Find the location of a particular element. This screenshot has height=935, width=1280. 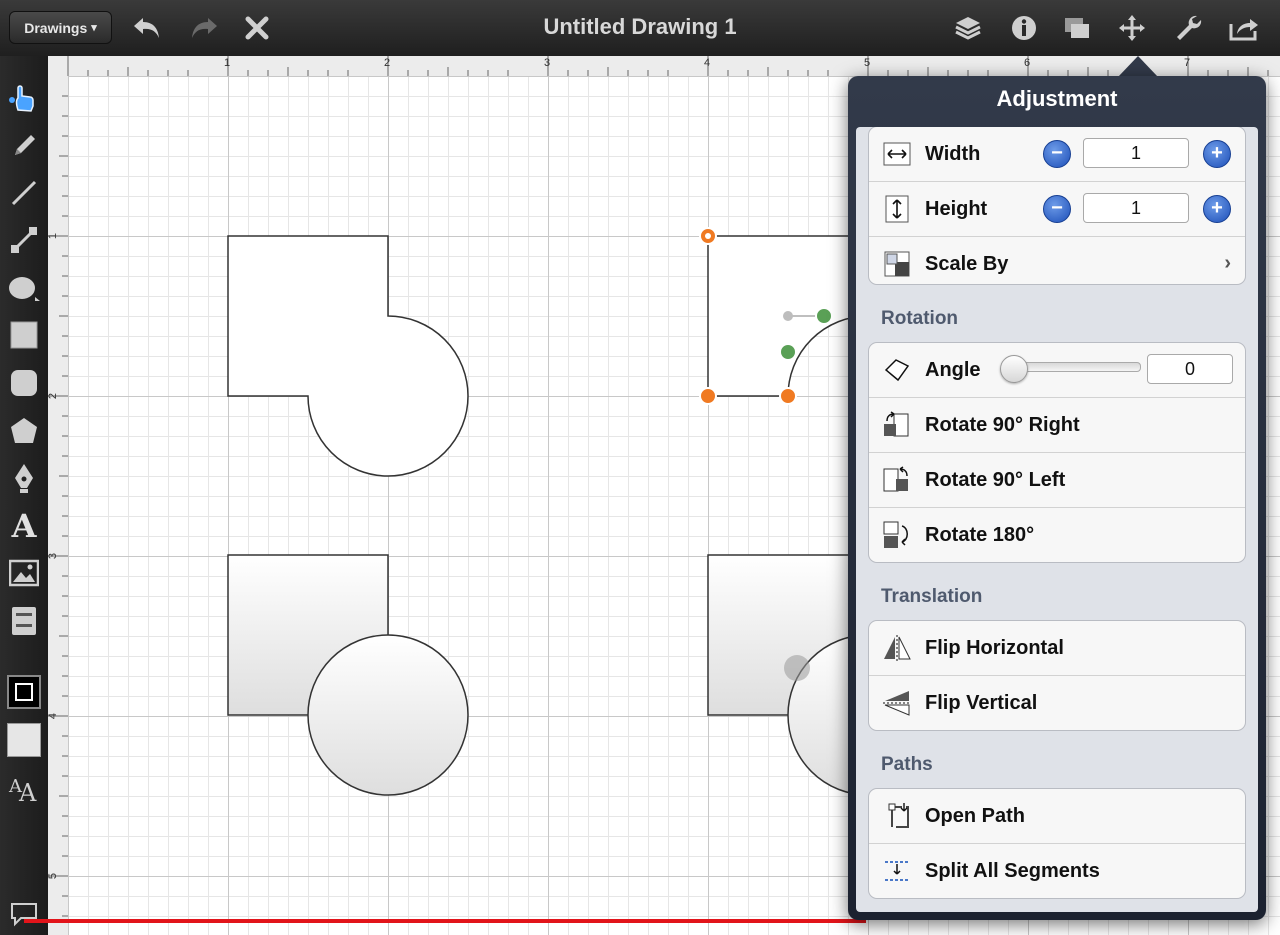

text-icon: A is located at coordinates (24, 526).